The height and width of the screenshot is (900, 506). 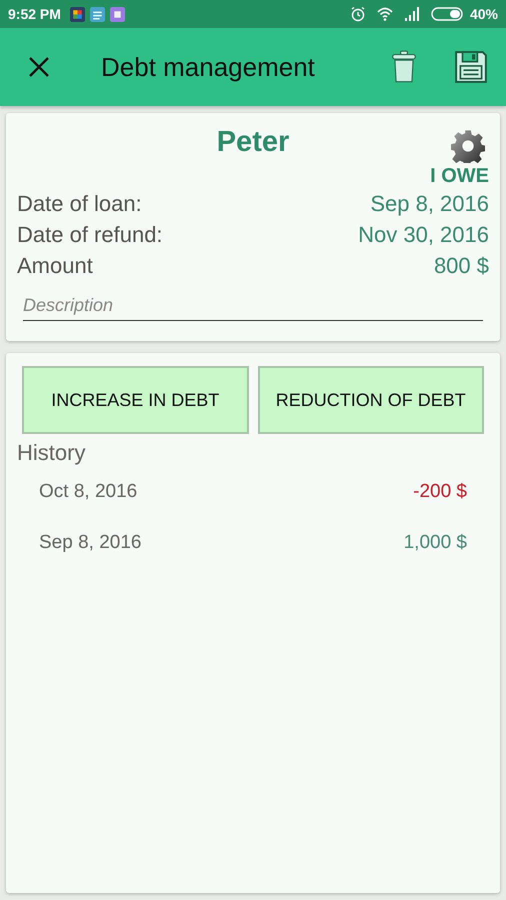 What do you see at coordinates (461, 265) in the screenshot?
I see `field-value: 800 $` at bounding box center [461, 265].